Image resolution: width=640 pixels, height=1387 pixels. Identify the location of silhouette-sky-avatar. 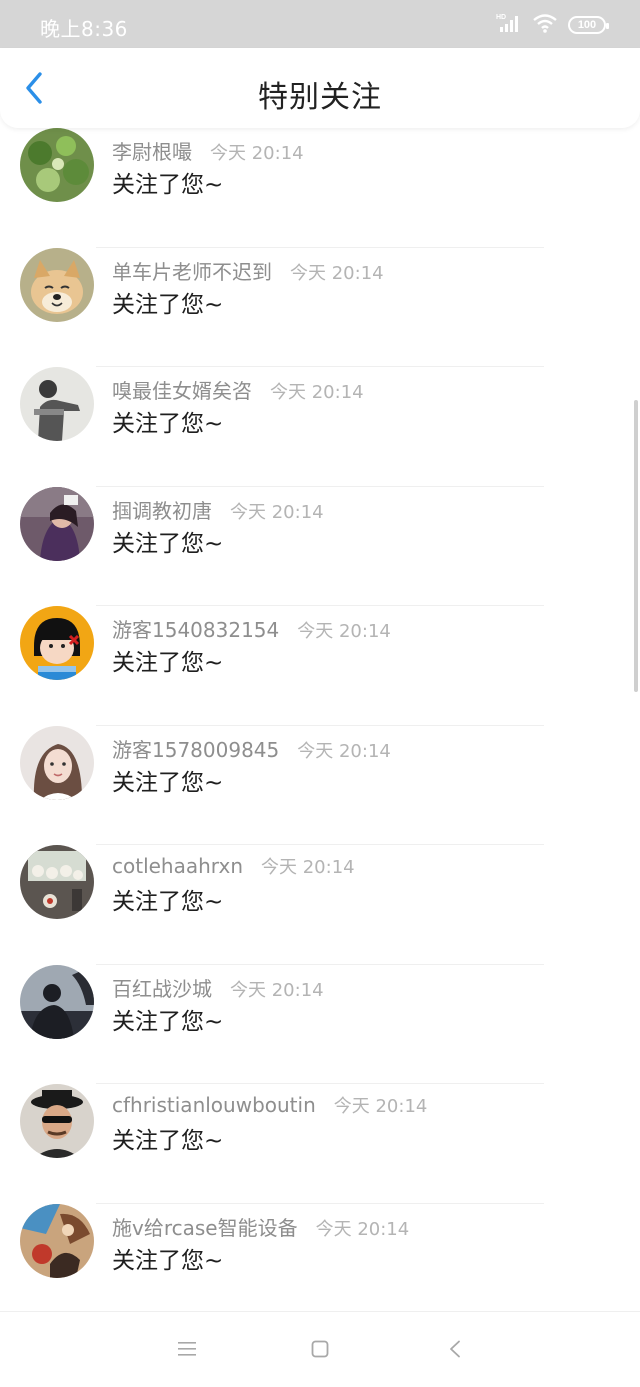
(57, 1001).